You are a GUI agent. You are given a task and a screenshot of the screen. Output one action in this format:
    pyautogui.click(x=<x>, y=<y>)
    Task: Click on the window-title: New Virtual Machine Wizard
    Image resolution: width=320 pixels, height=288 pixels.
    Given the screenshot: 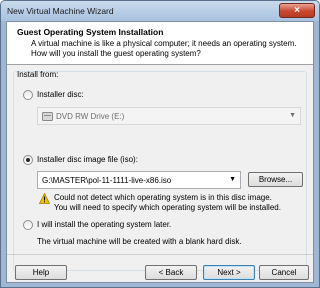 What is the action you would take?
    pyautogui.click(x=60, y=11)
    